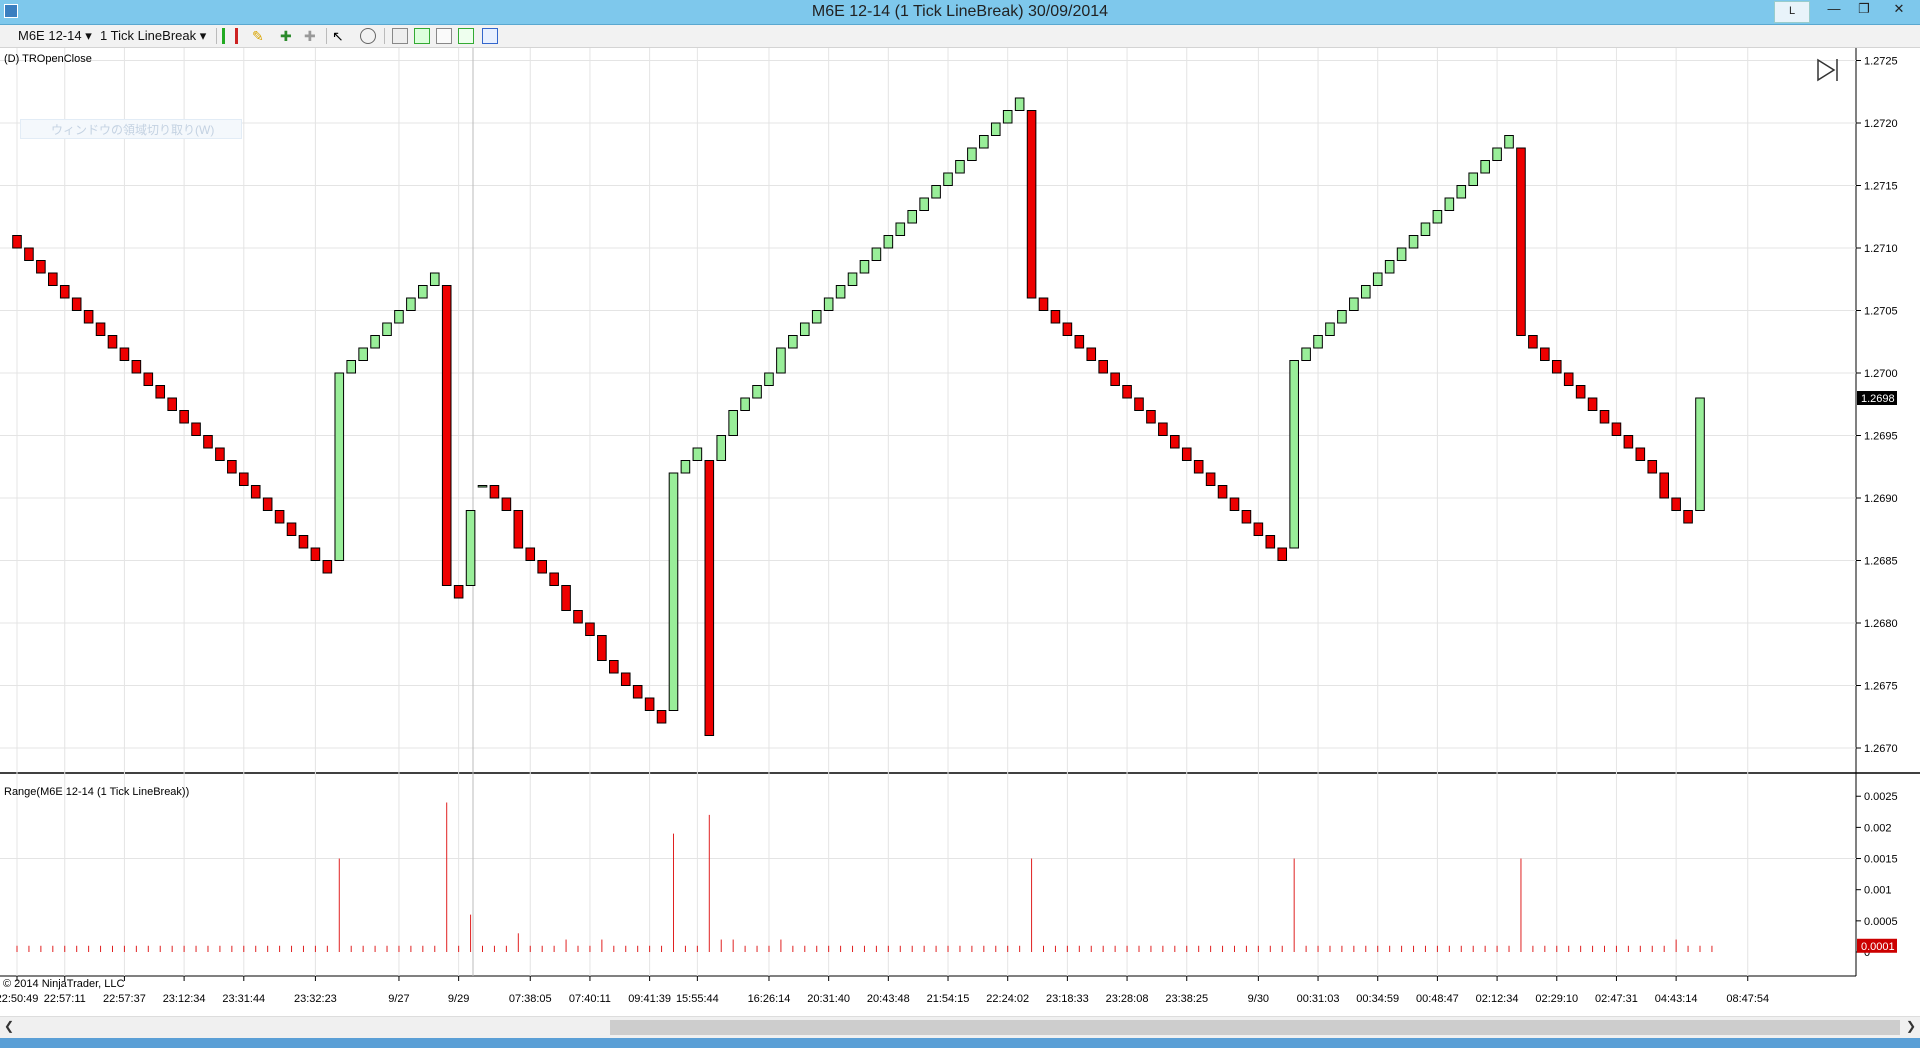 This screenshot has width=1920, height=1048. I want to click on time-tick-label: 23:32:23, so click(315, 999).